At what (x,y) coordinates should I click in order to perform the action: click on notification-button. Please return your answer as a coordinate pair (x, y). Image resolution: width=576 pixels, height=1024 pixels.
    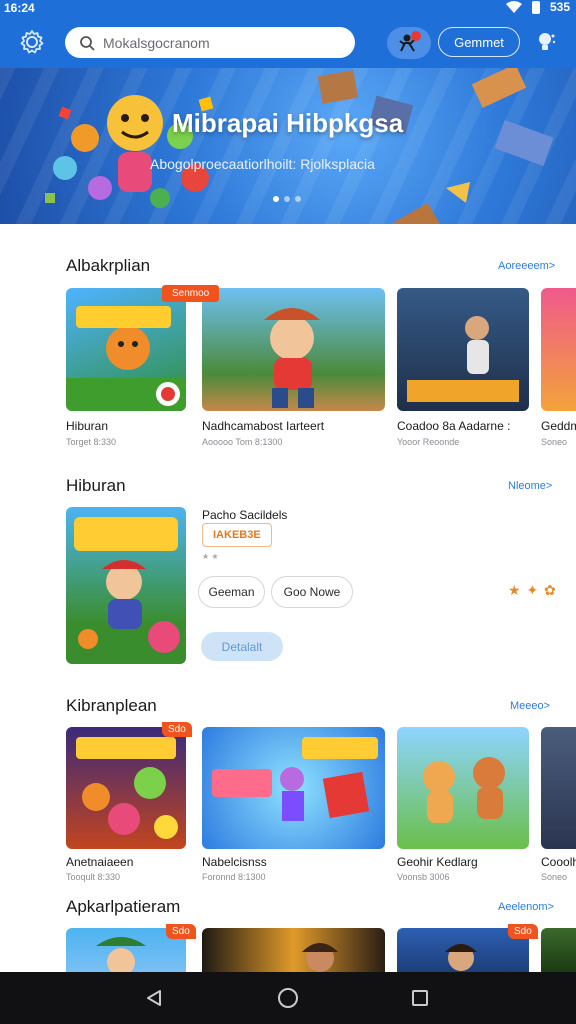
    Looking at the image, I should click on (409, 43).